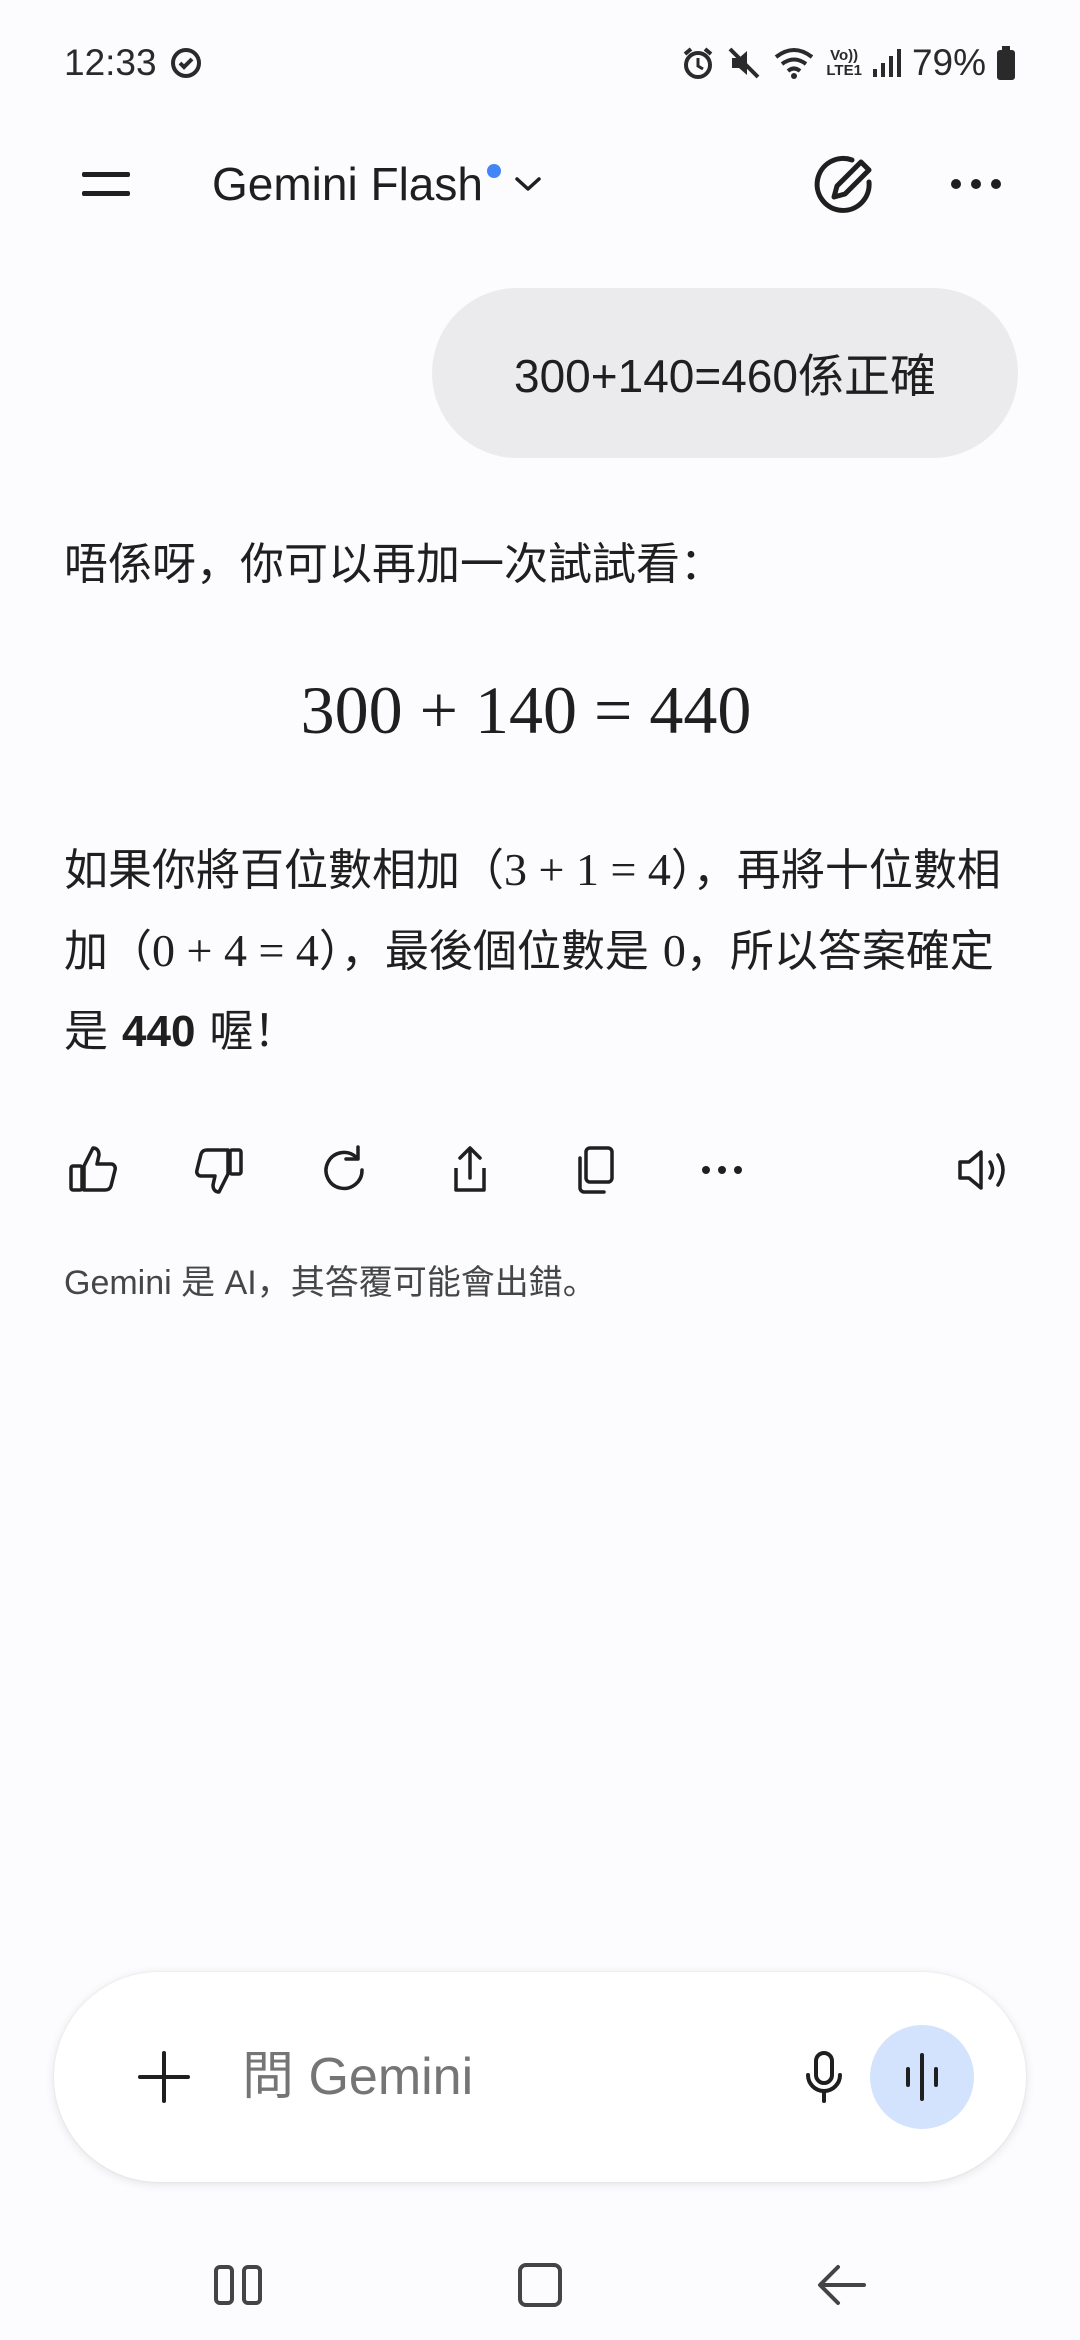  Describe the element at coordinates (794, 63) in the screenshot. I see `wifi-icon` at that location.